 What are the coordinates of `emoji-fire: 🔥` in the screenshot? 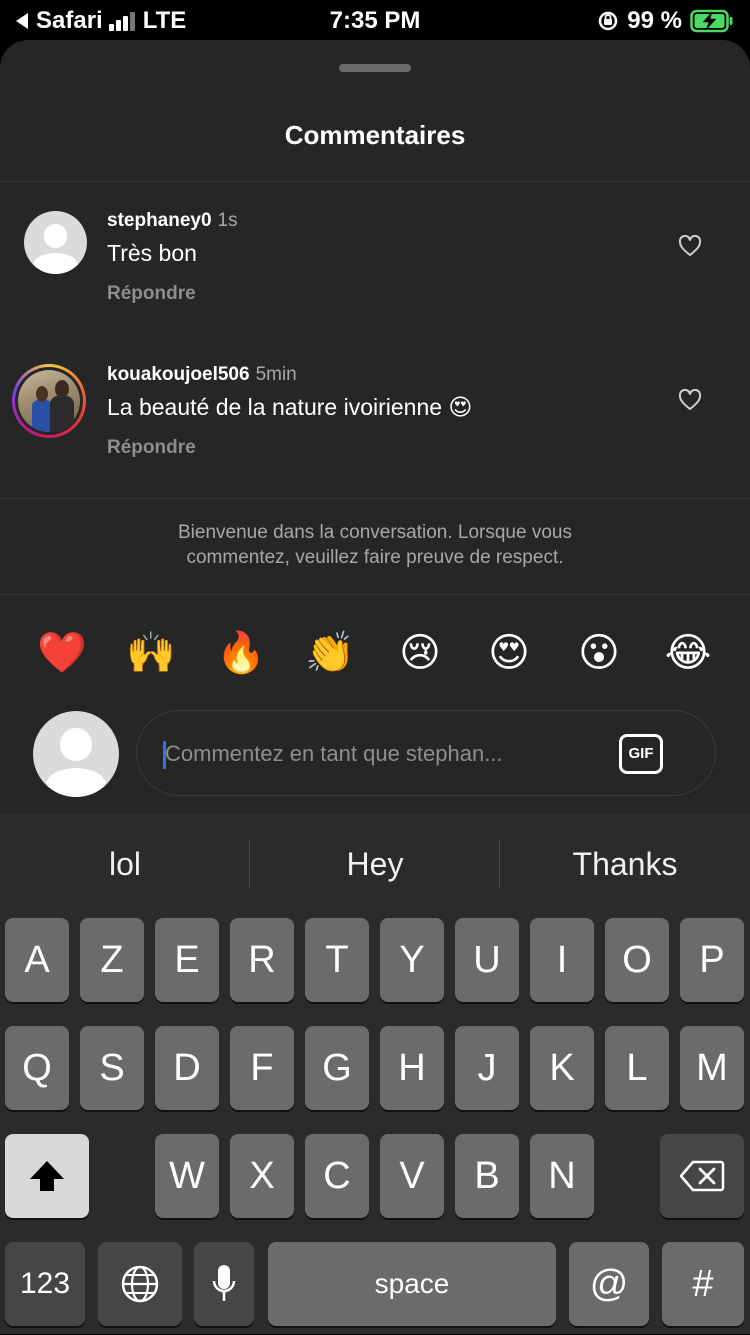 It's located at (241, 653).